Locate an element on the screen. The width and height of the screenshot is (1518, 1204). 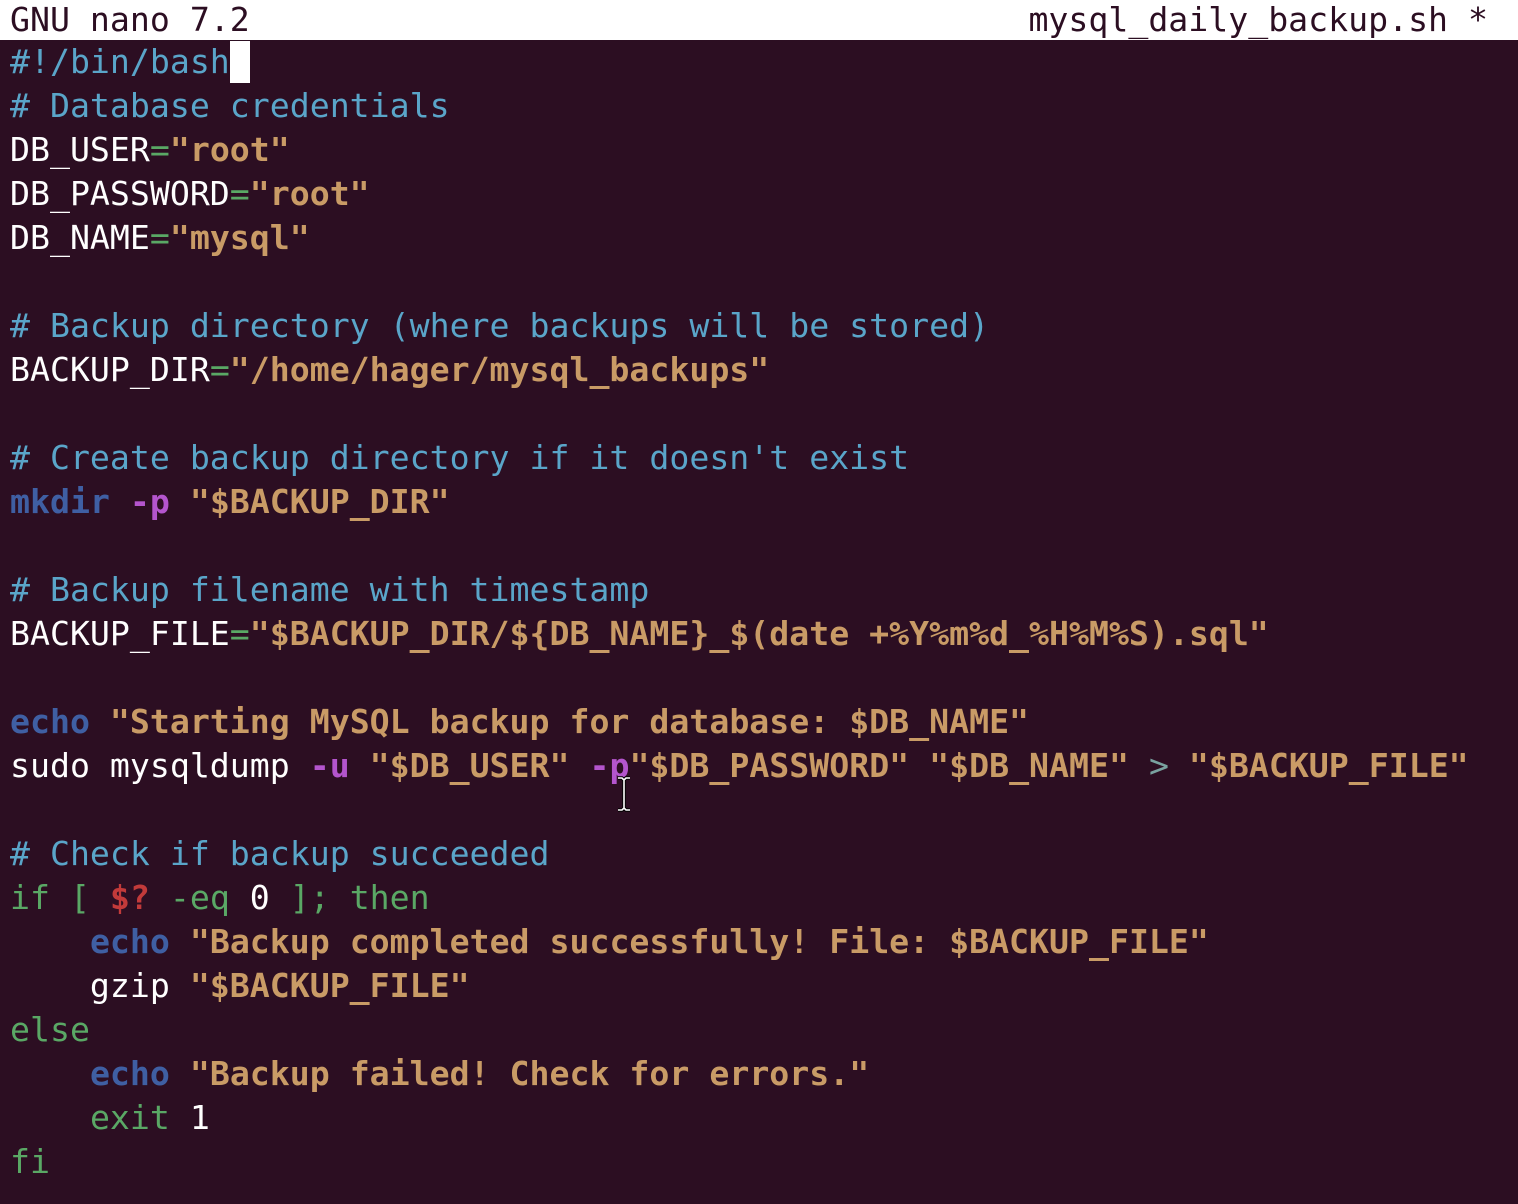
code-line: if [ $? -eq 0 ]; then is located at coordinates (739, 898).